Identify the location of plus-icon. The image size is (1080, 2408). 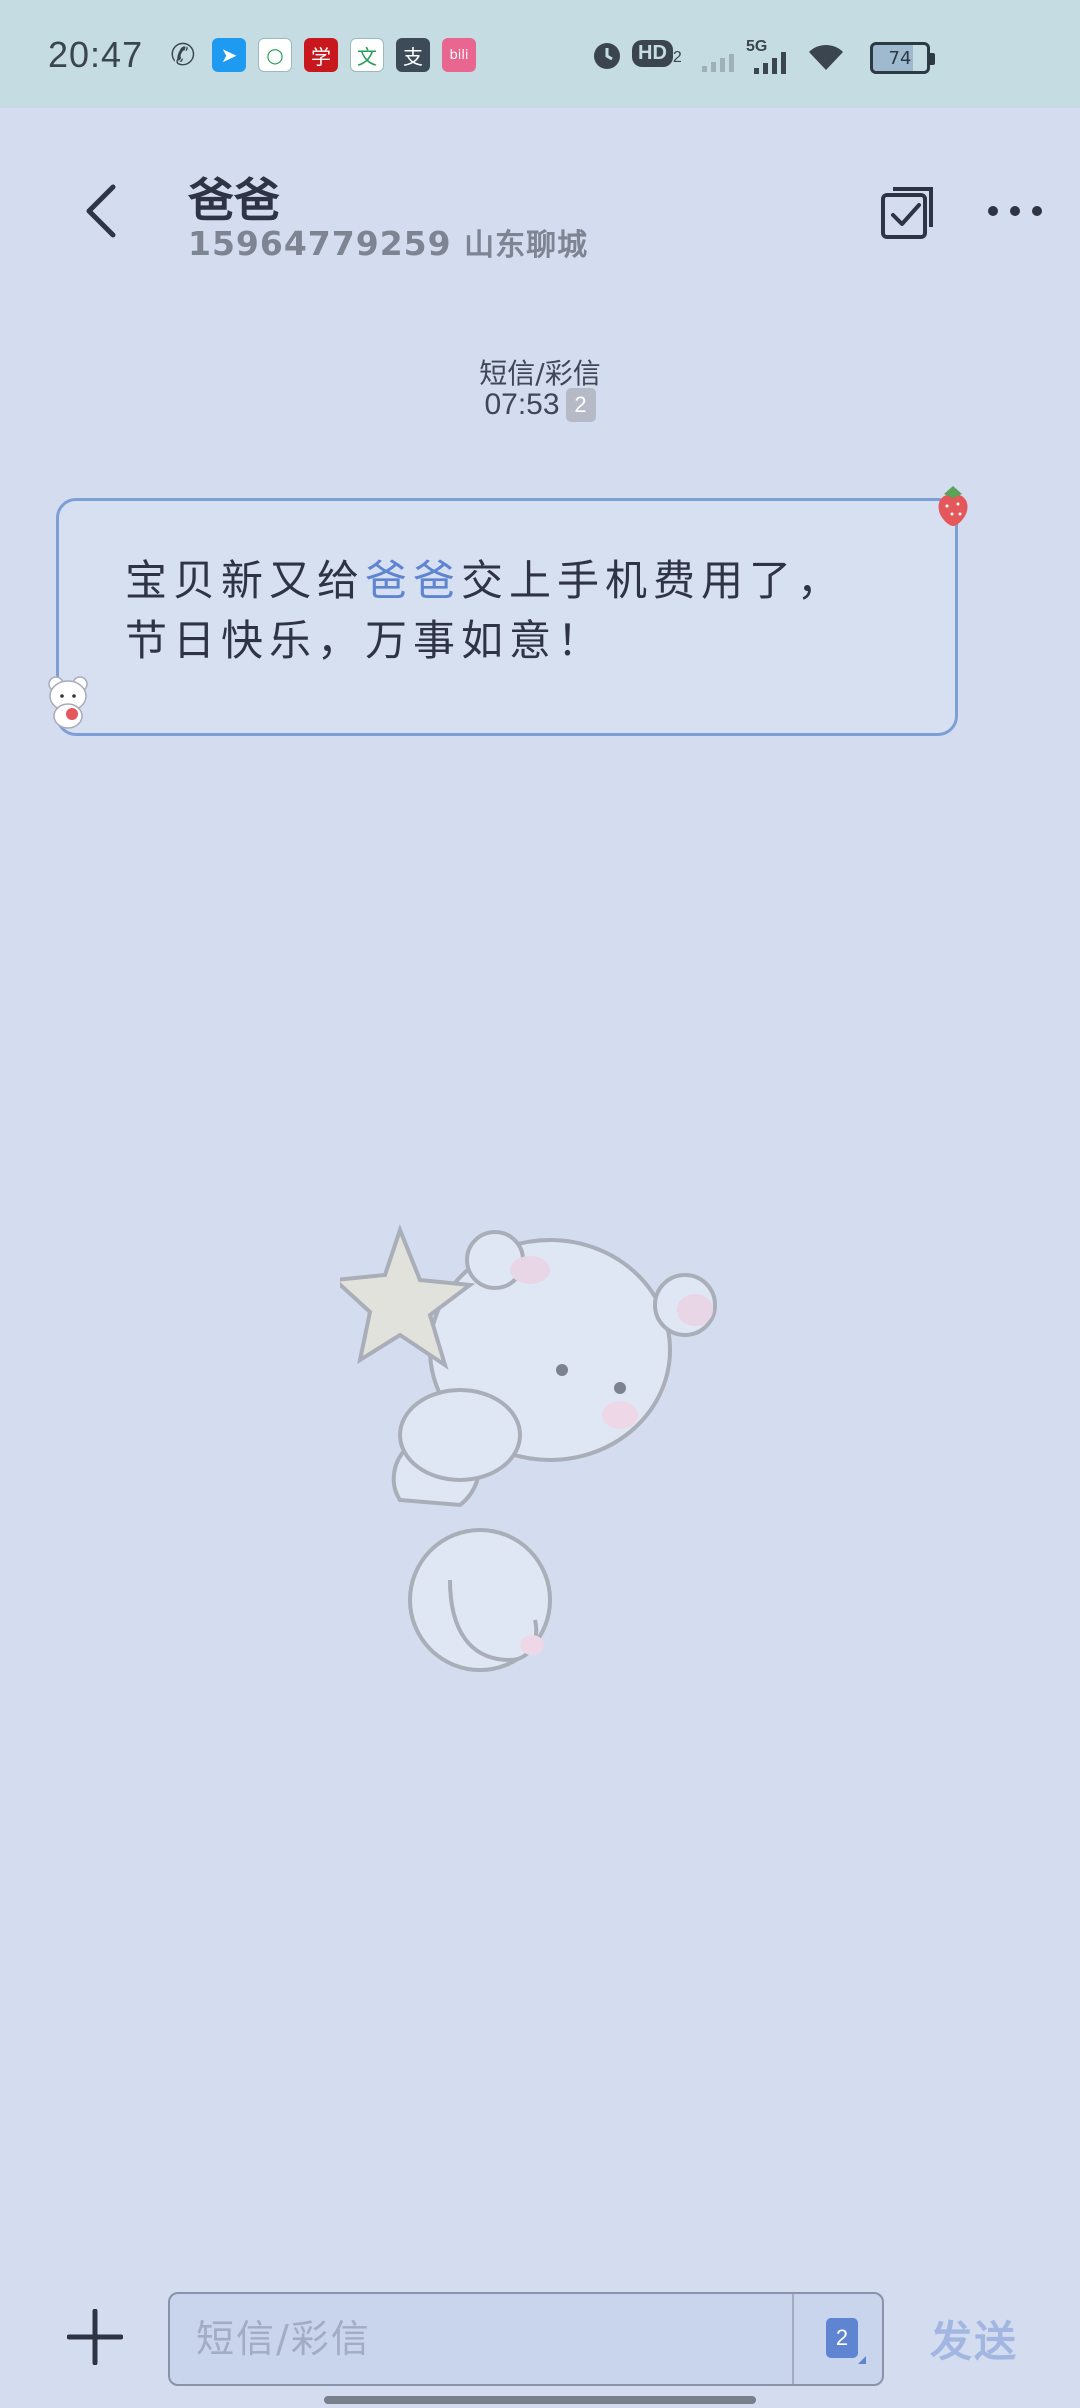
(95, 2337).